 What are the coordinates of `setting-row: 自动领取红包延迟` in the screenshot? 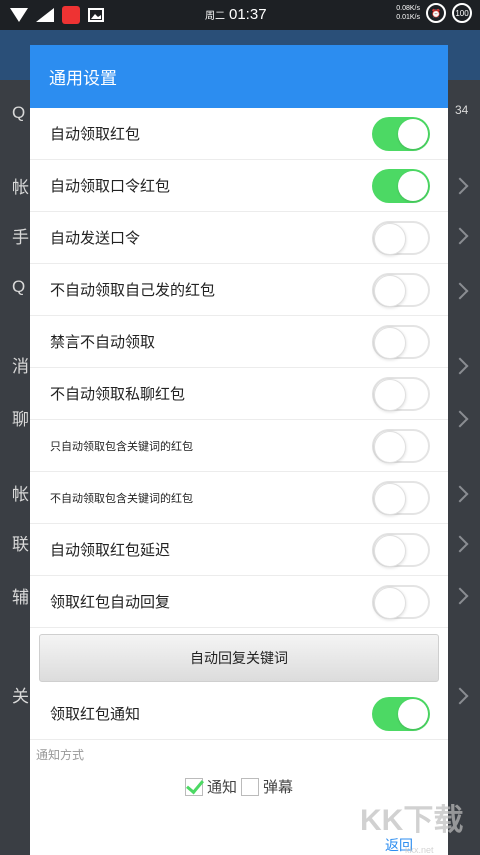 It's located at (239, 550).